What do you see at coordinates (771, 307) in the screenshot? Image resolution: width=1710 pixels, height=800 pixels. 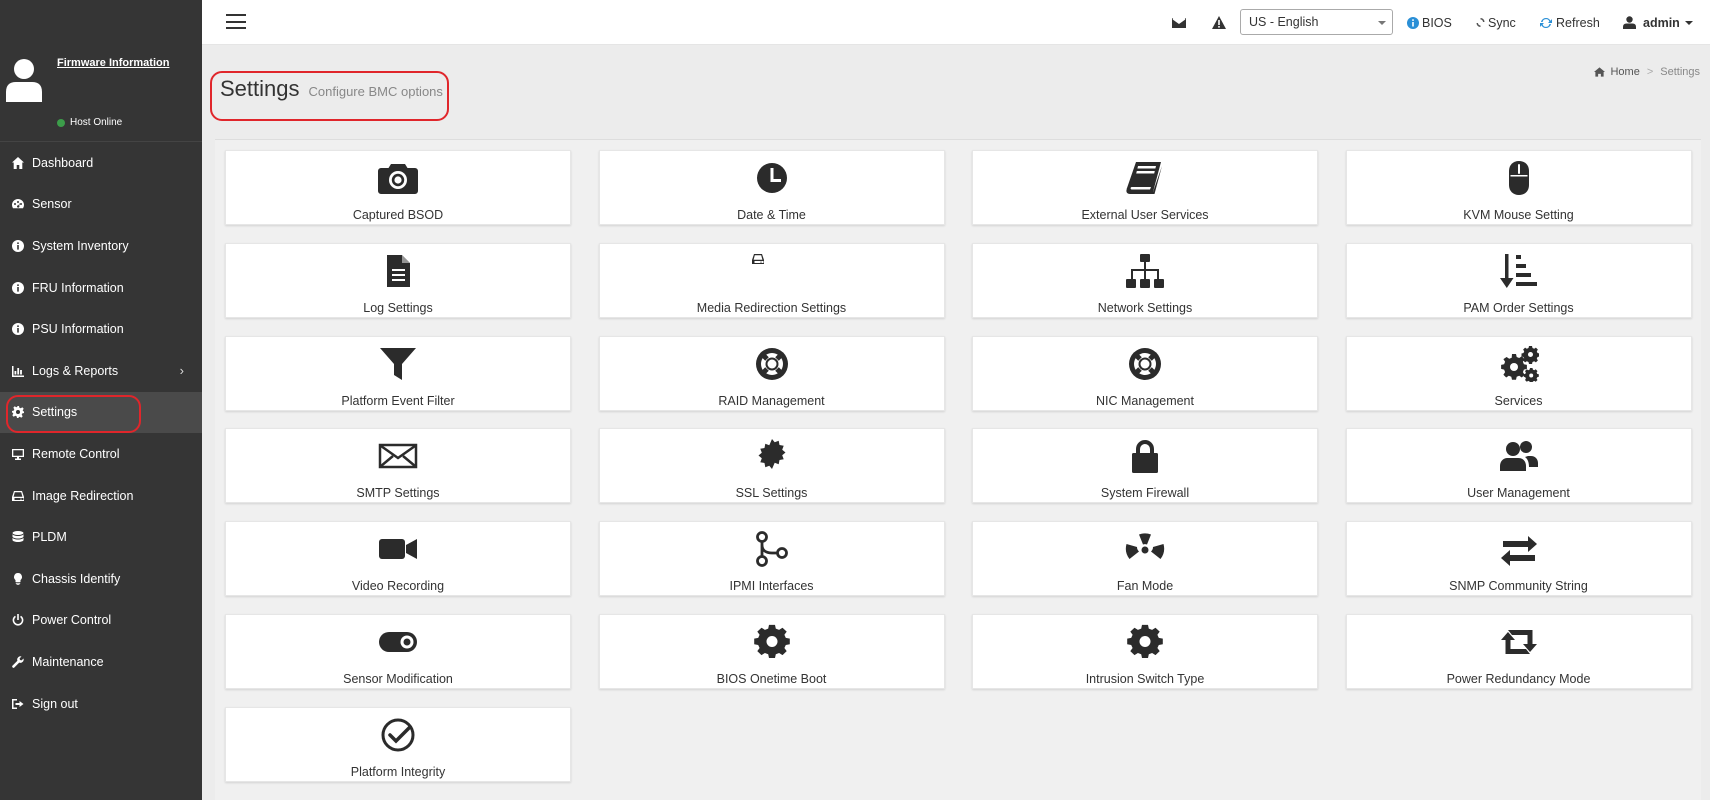 I see `tile-label: Media Redirection Settings` at bounding box center [771, 307].